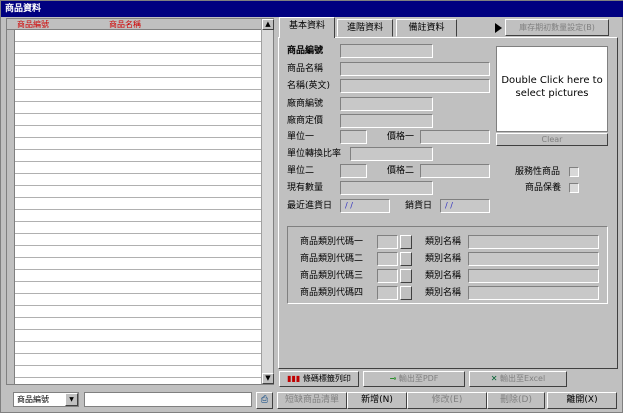 Image resolution: width=623 pixels, height=413 pixels. What do you see at coordinates (386, 104) in the screenshot?
I see `vendor-code-field` at bounding box center [386, 104].